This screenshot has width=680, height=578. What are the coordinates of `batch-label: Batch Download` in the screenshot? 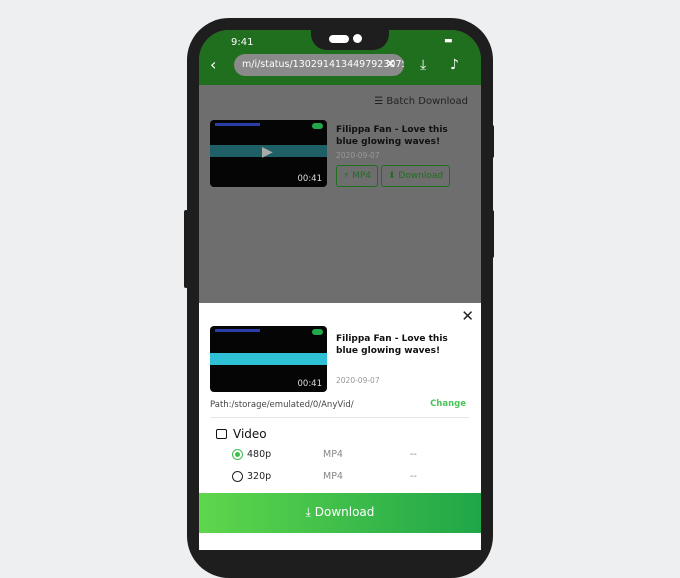 It's located at (427, 101).